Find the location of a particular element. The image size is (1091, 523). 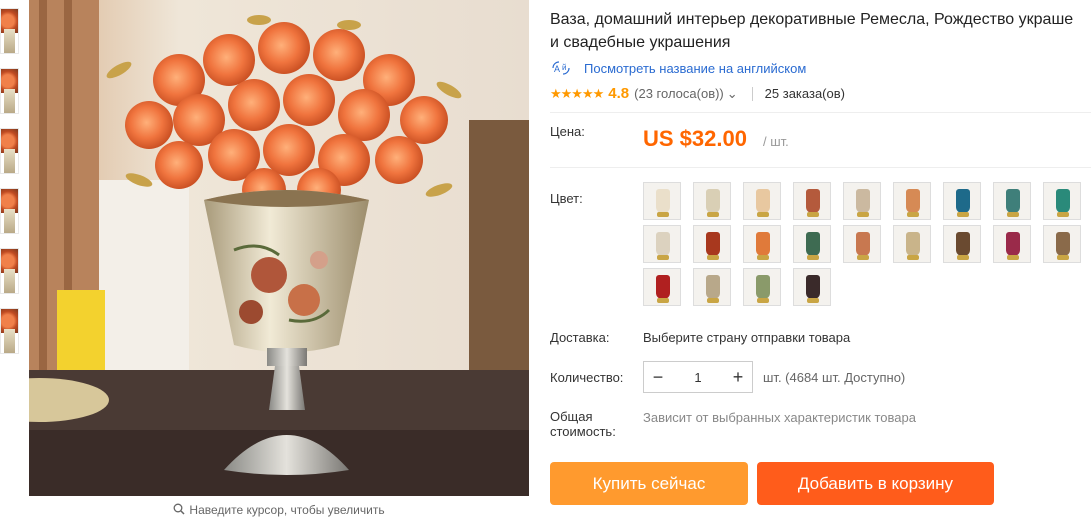

quantity-input: 1 is located at coordinates (698, 377).